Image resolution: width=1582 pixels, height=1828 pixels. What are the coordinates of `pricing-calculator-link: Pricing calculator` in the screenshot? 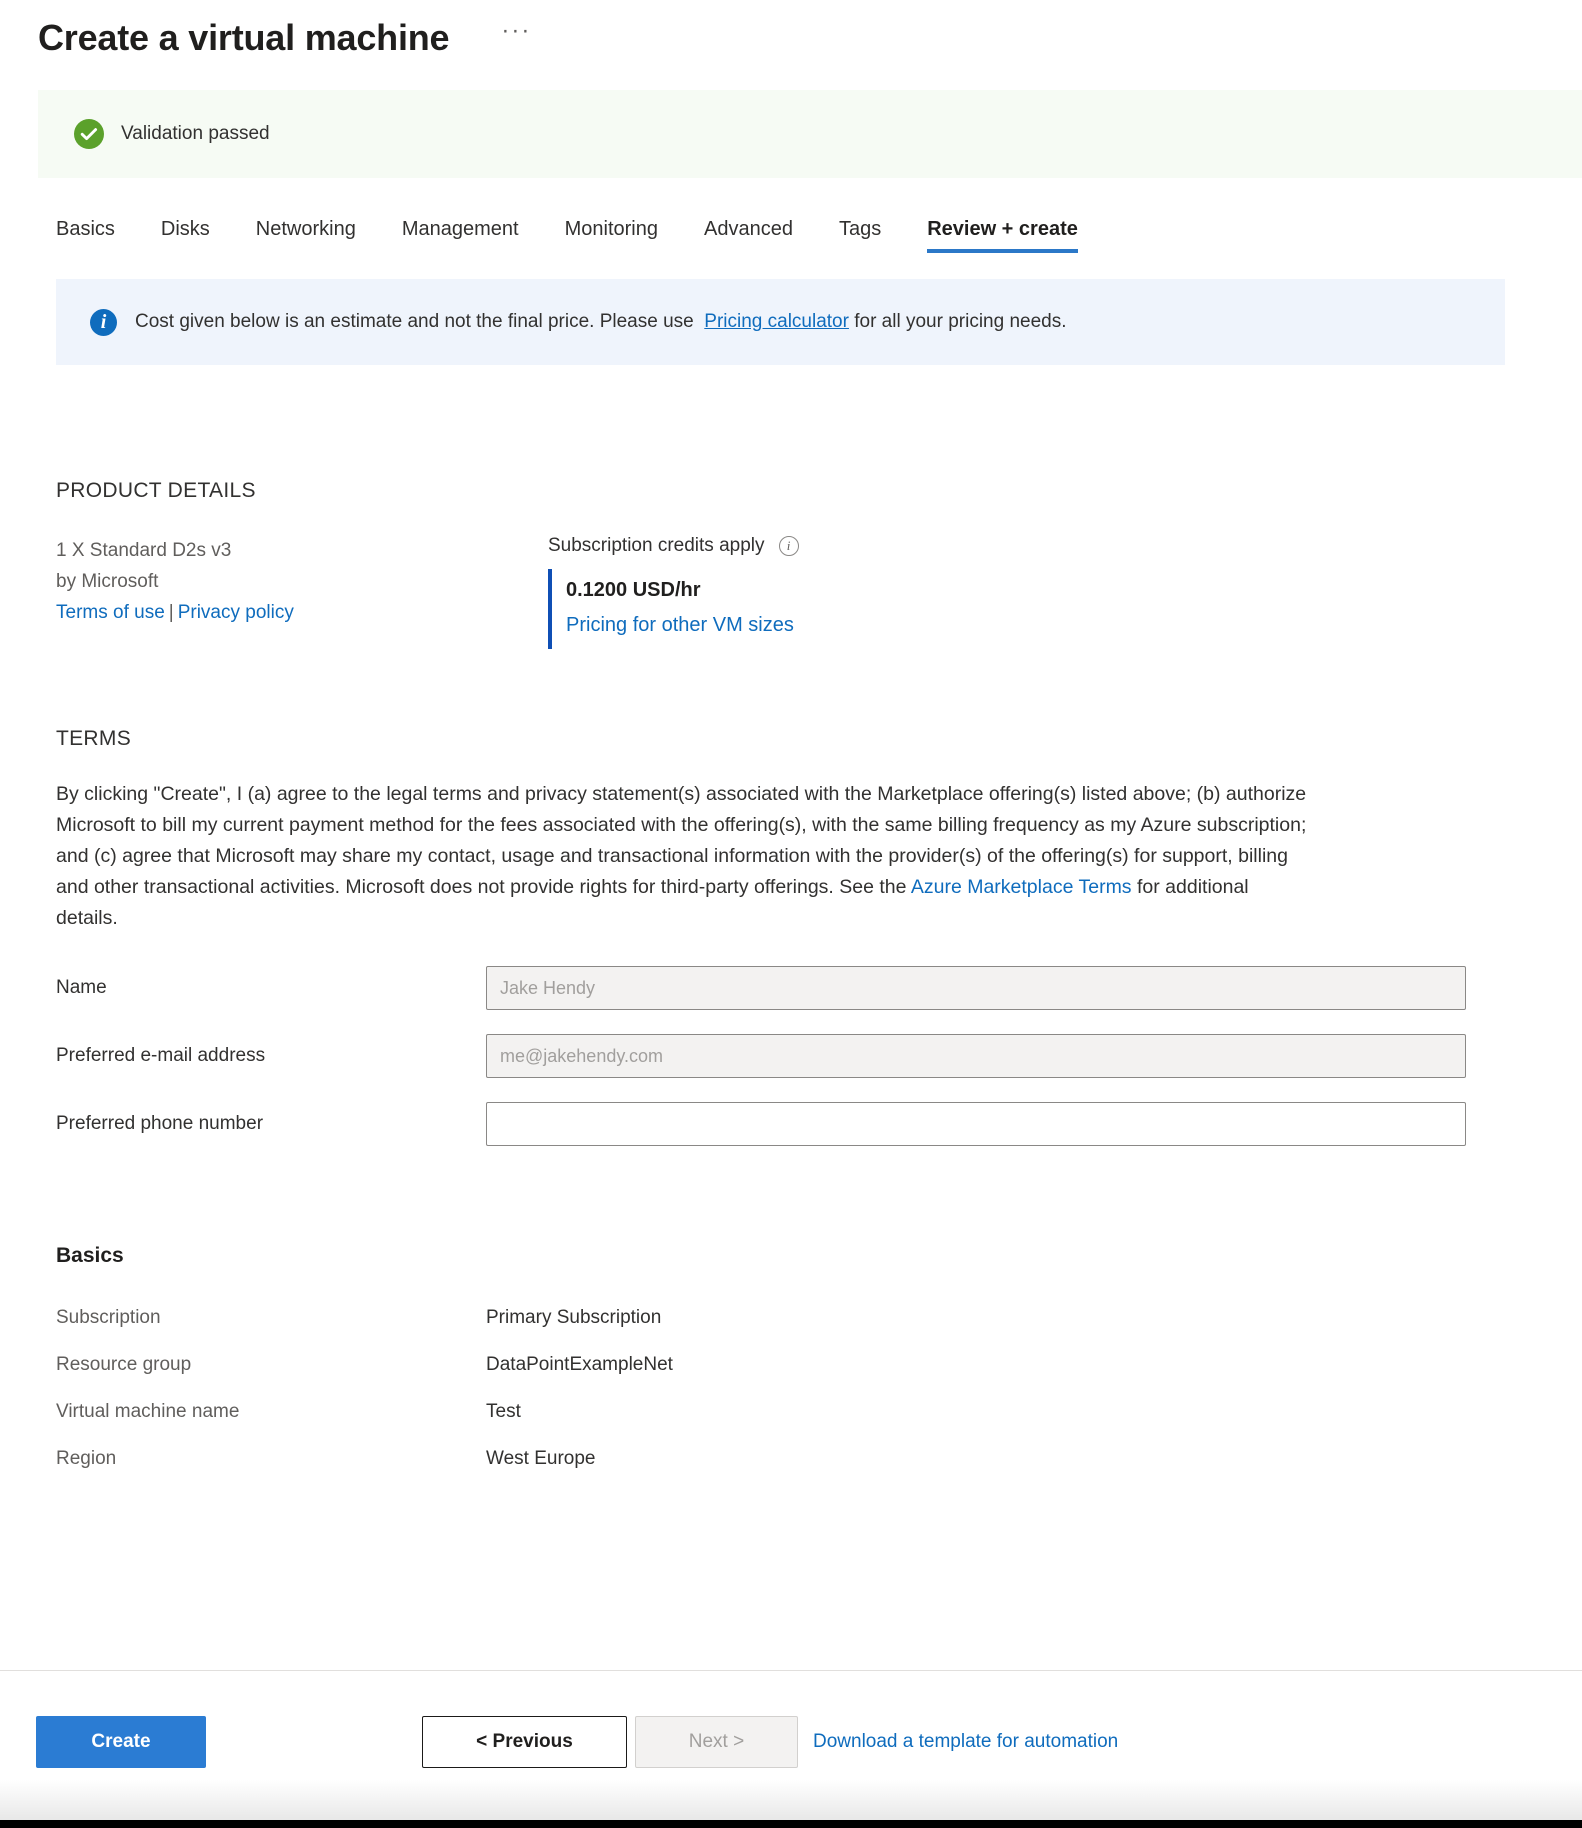 It's located at (776, 321).